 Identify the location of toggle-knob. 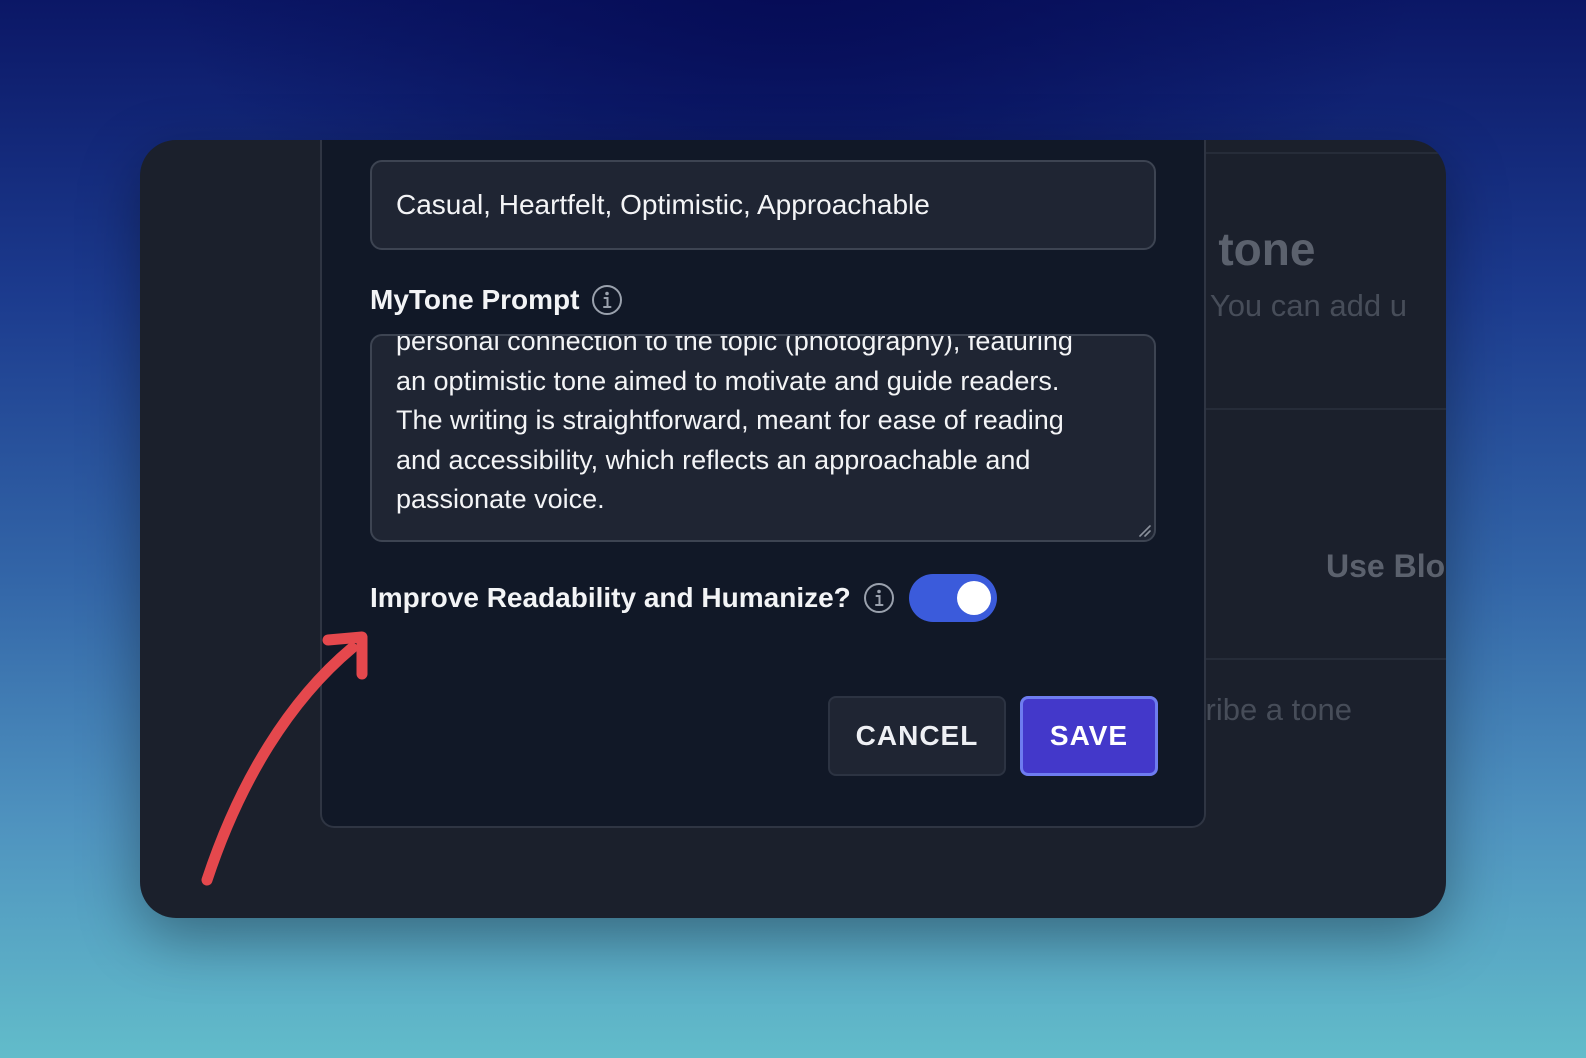
(973, 598).